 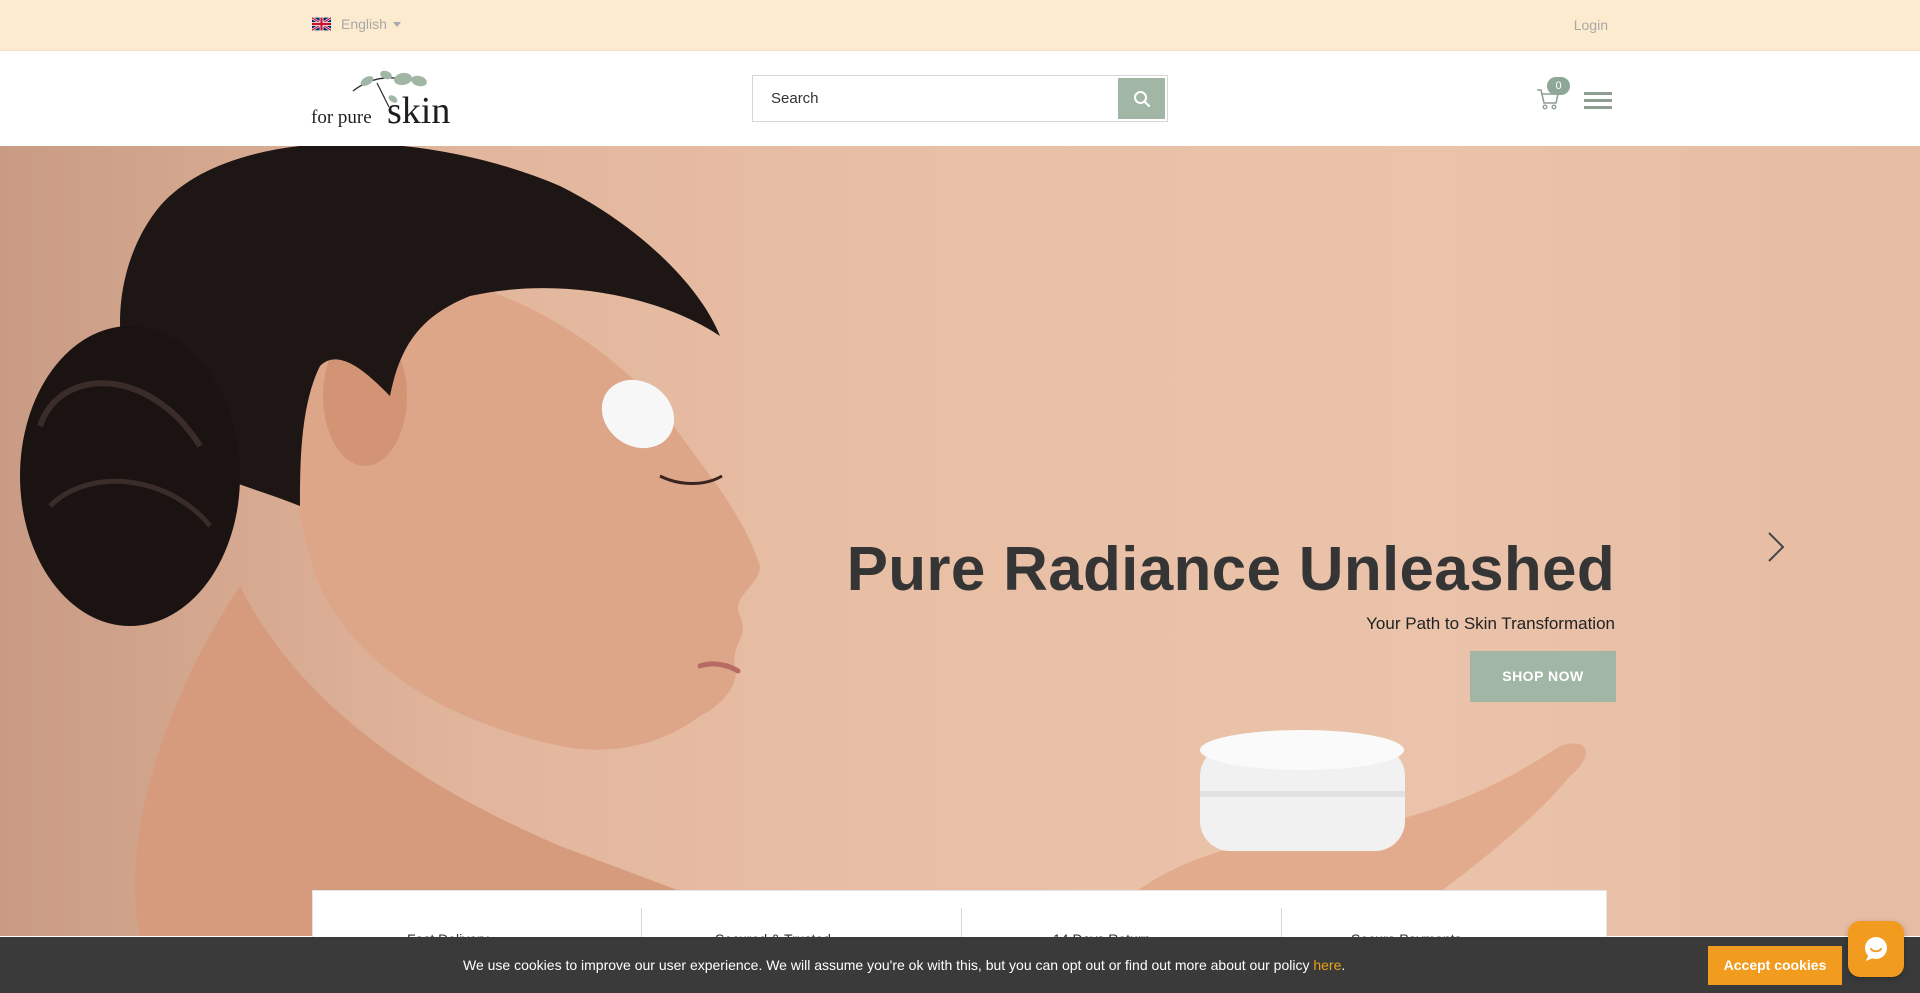 I want to click on search-box, so click(x=960, y=98).